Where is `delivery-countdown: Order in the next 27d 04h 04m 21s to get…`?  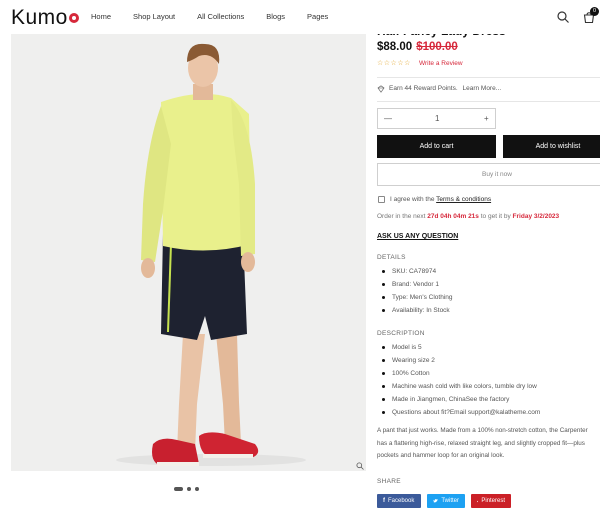
delivery-countdown: Order in the next 27d 04h 04m 21s to get… is located at coordinates (468, 216).